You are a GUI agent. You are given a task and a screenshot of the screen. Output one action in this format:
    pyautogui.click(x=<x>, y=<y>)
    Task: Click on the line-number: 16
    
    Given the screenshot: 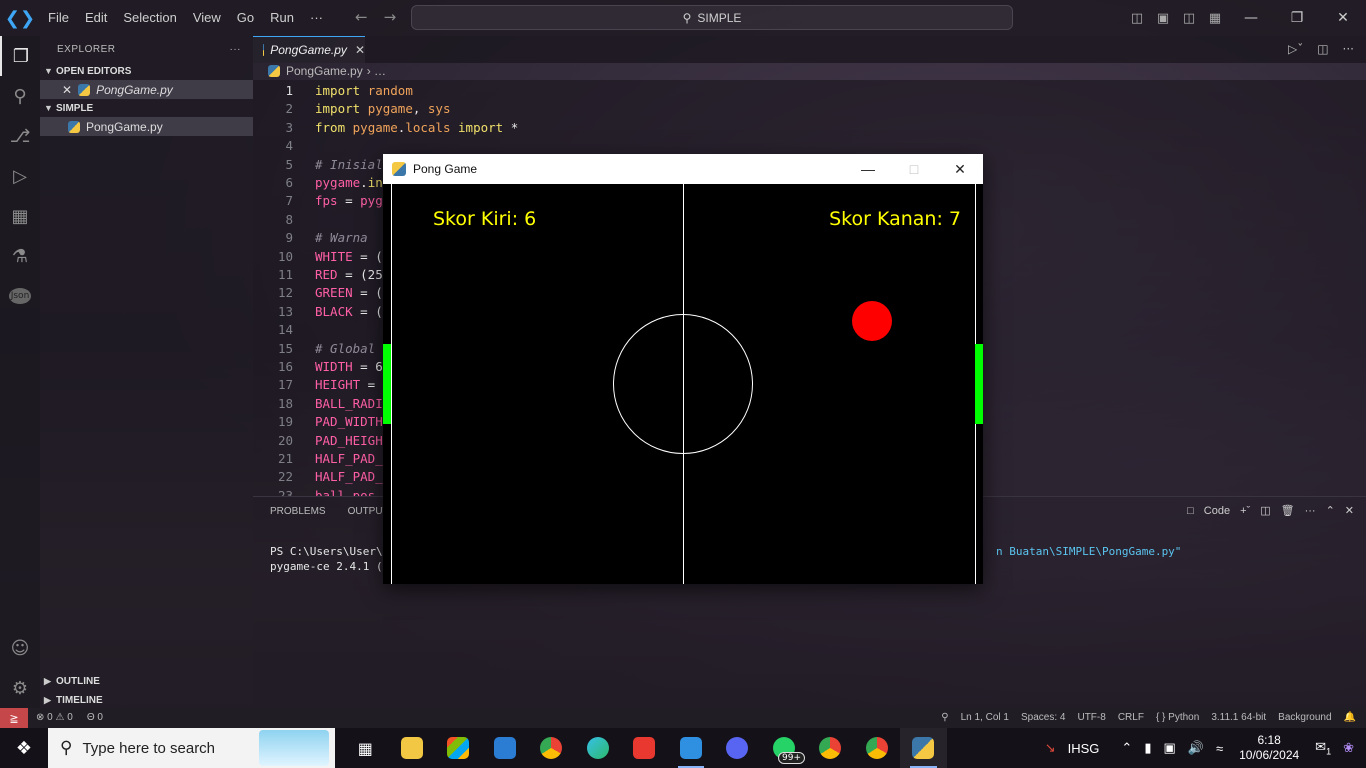 What is the action you would take?
    pyautogui.click(x=285, y=366)
    